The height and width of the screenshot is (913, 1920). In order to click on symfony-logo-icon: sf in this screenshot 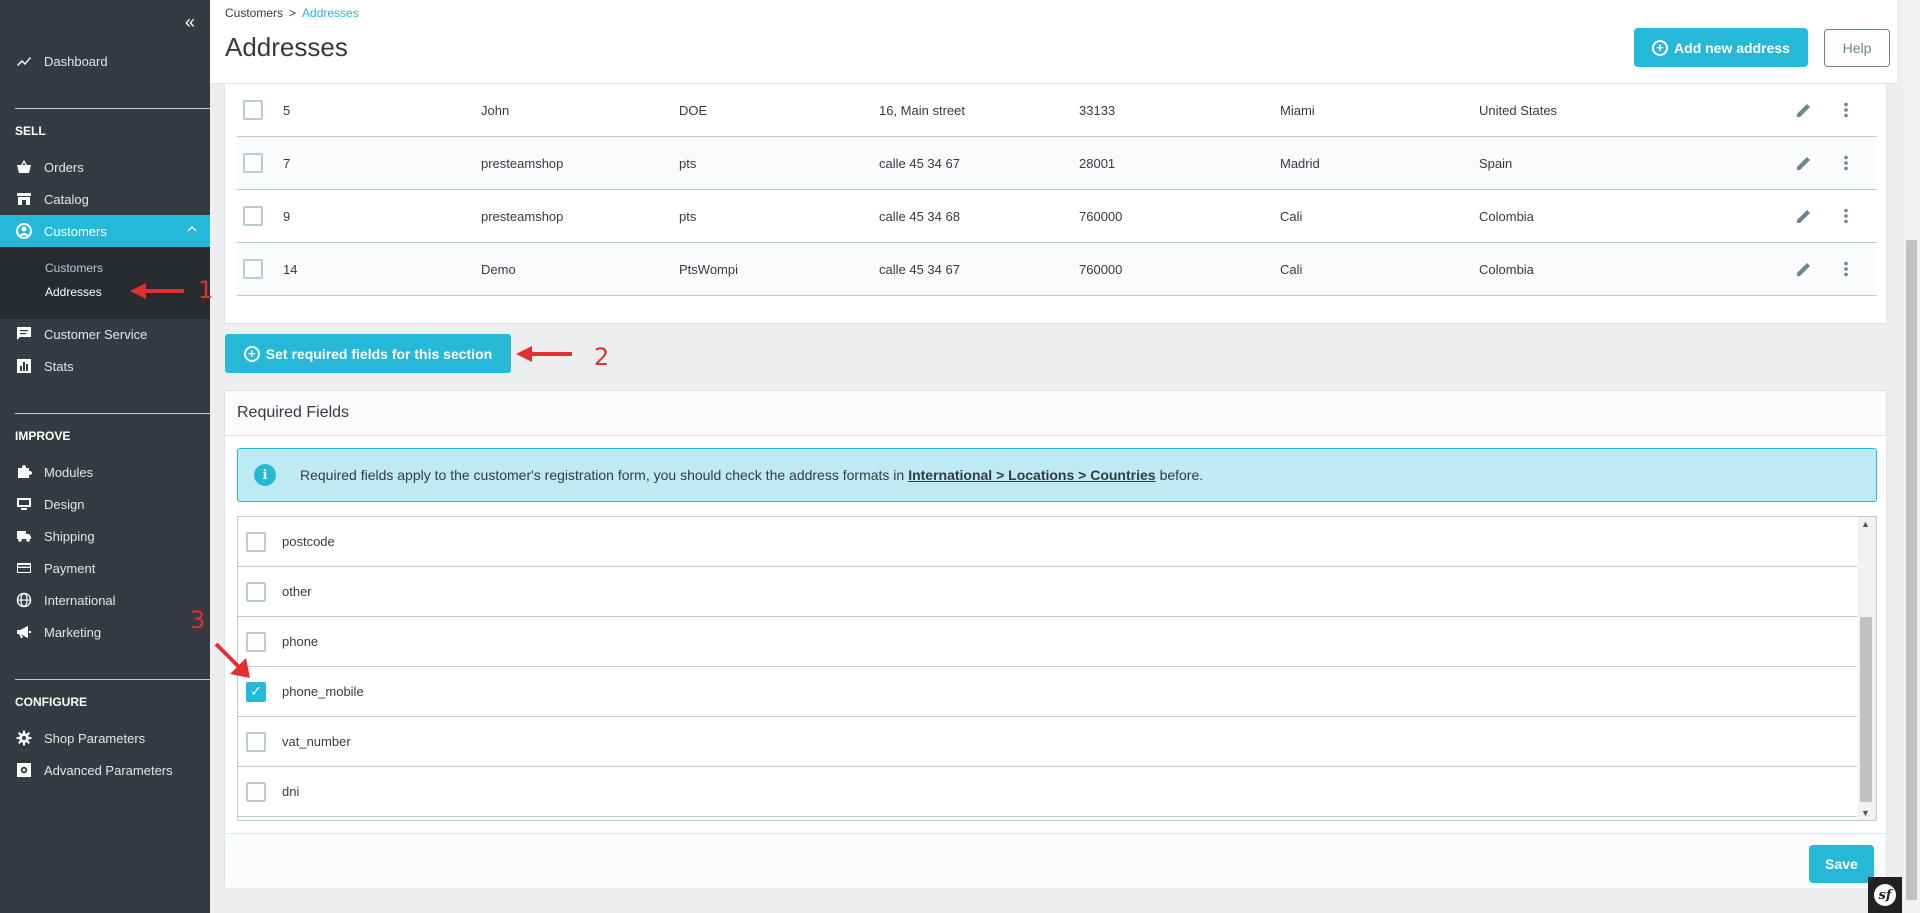, I will do `click(1885, 895)`.